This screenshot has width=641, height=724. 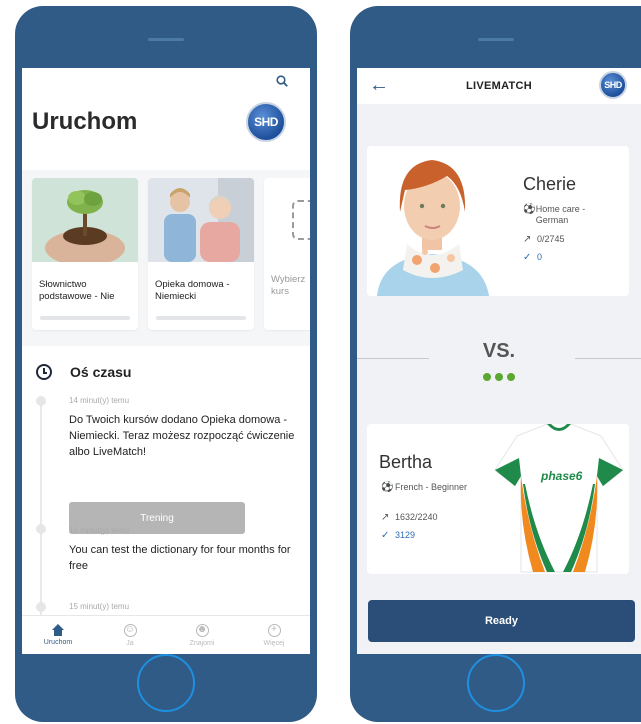 What do you see at coordinates (274, 643) in the screenshot?
I see `nav-label: Więcej` at bounding box center [274, 643].